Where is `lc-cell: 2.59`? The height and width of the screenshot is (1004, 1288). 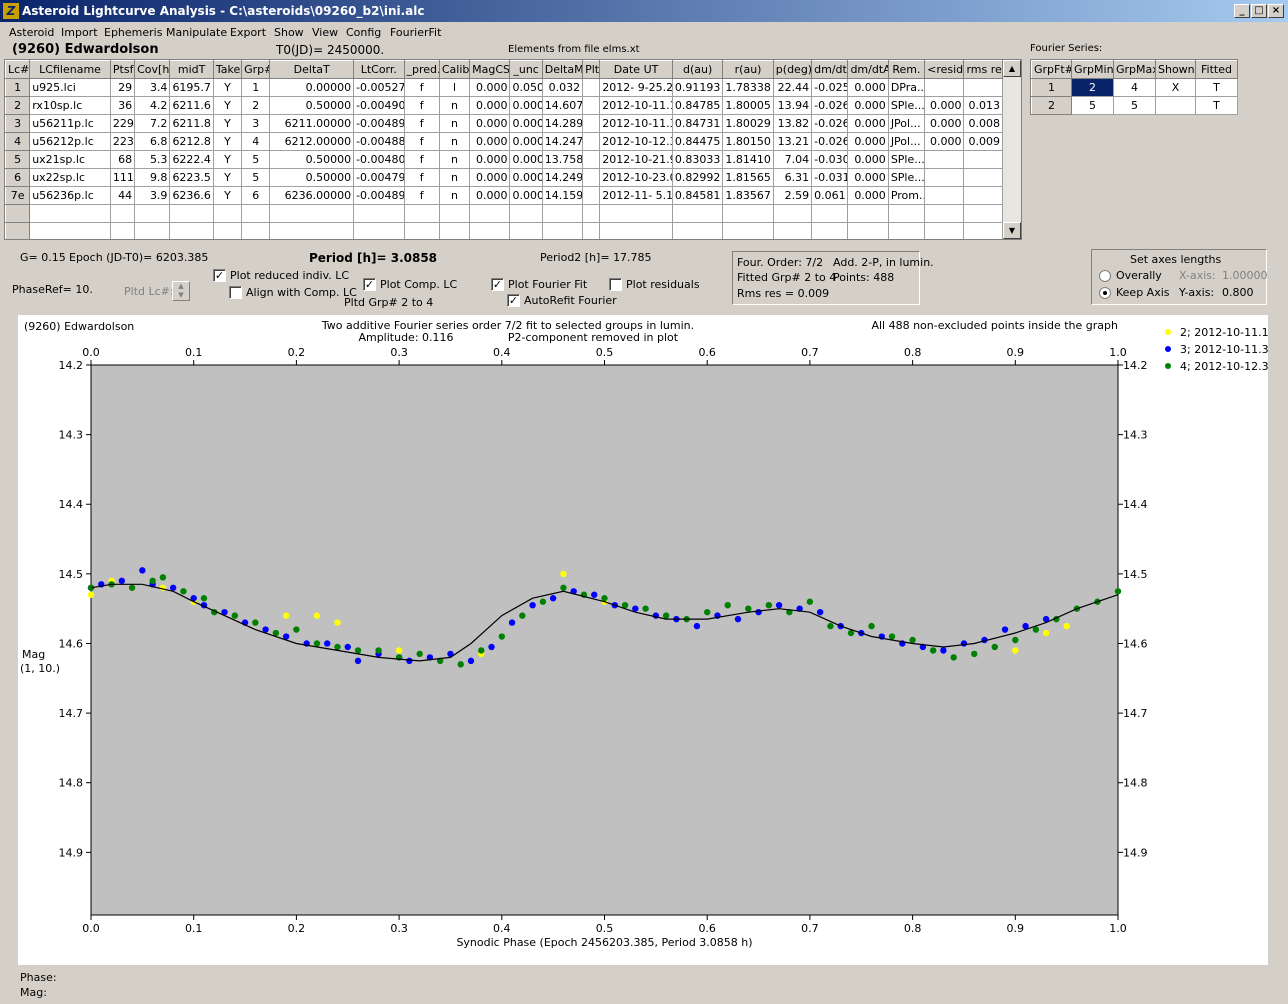 lc-cell: 2.59 is located at coordinates (792, 195).